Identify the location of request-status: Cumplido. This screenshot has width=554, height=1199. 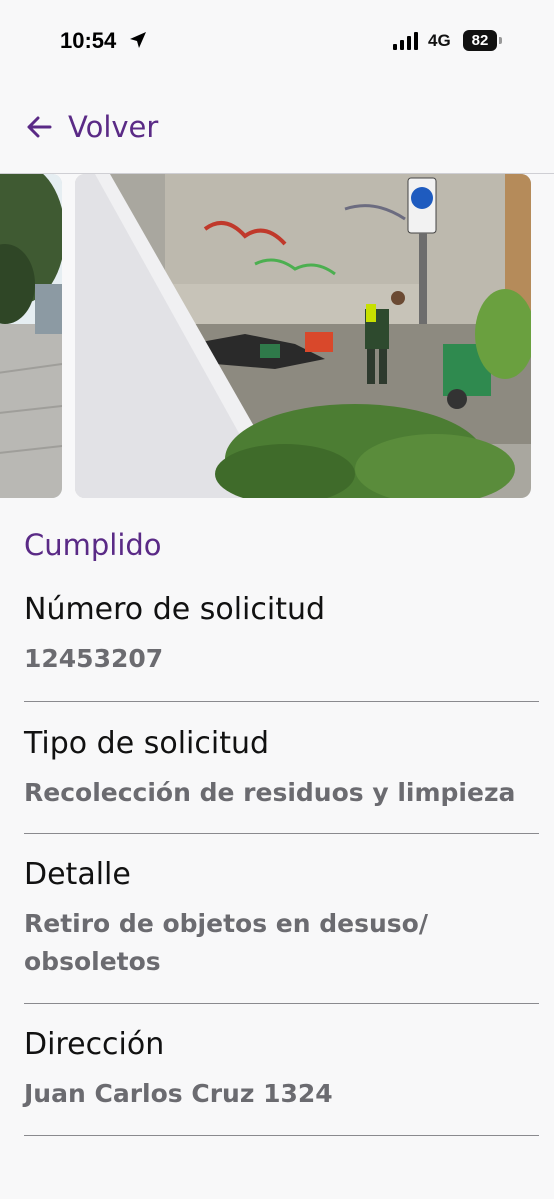
(93, 545).